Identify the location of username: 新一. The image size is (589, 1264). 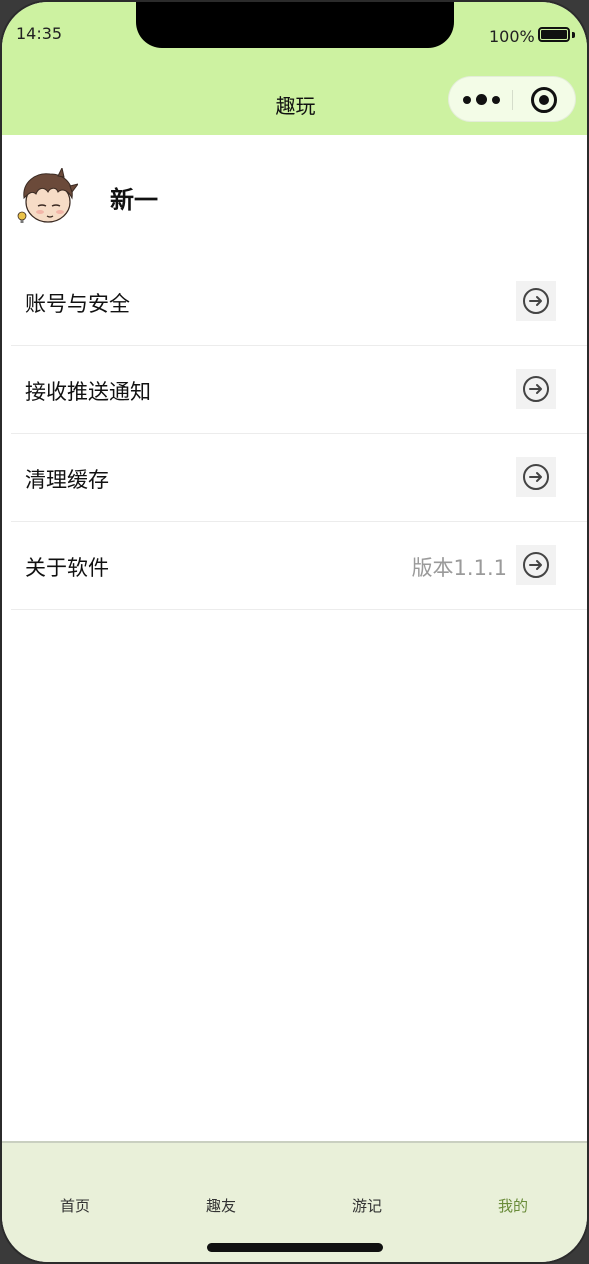
(134, 200).